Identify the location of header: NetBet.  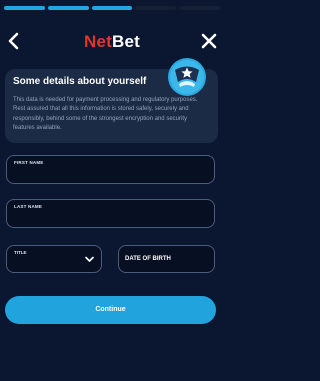
(112, 42).